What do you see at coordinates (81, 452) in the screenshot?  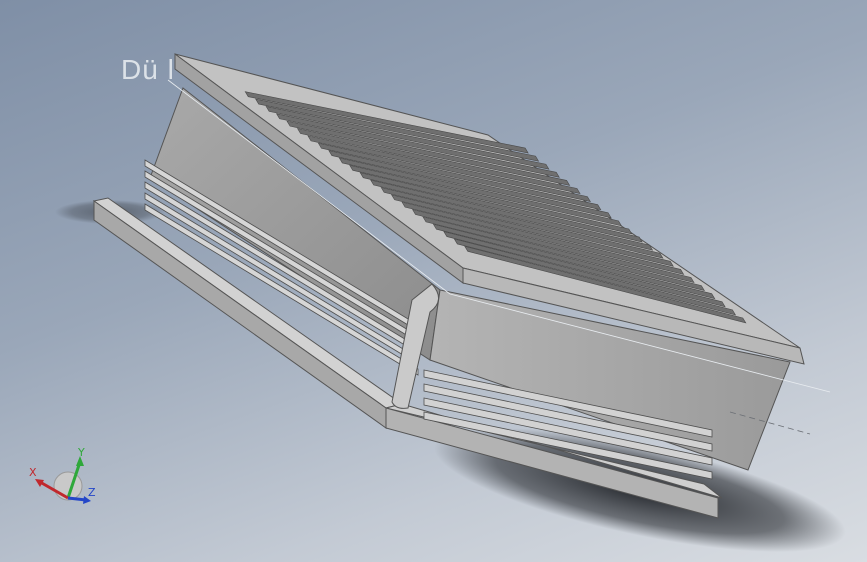 I see `y-axis-label: Y` at bounding box center [81, 452].